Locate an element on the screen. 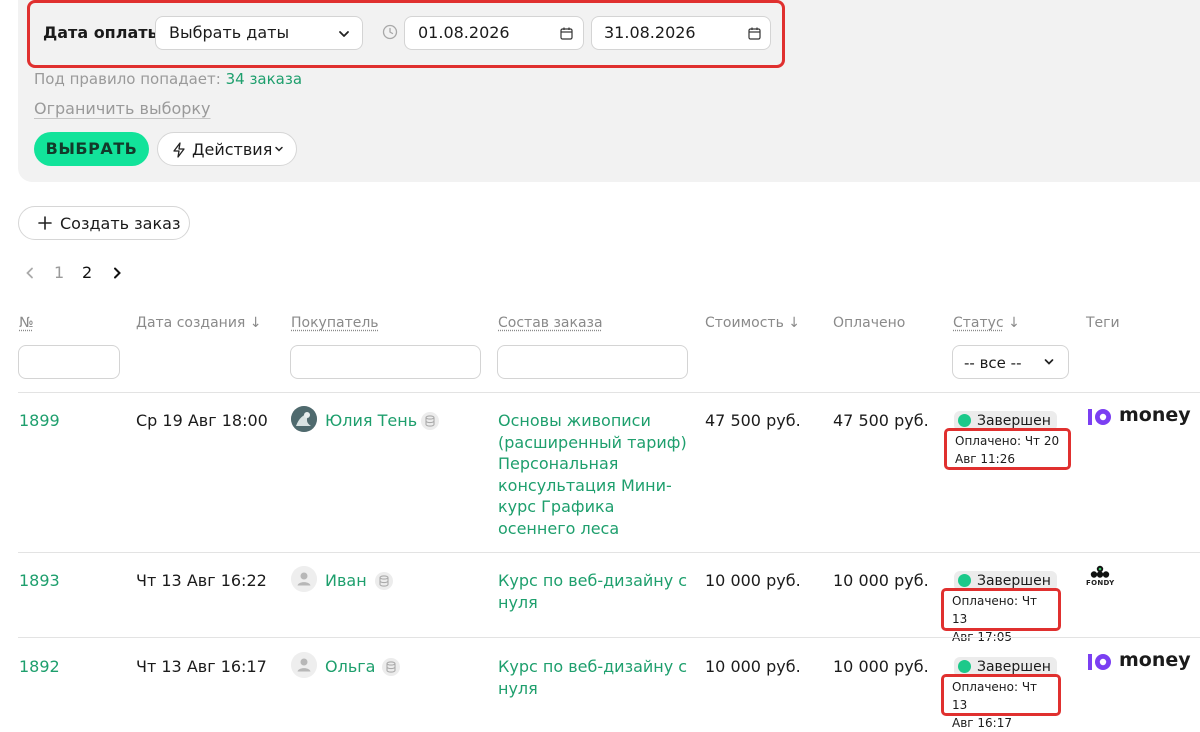  header-buyer: Покупатель is located at coordinates (335, 323).